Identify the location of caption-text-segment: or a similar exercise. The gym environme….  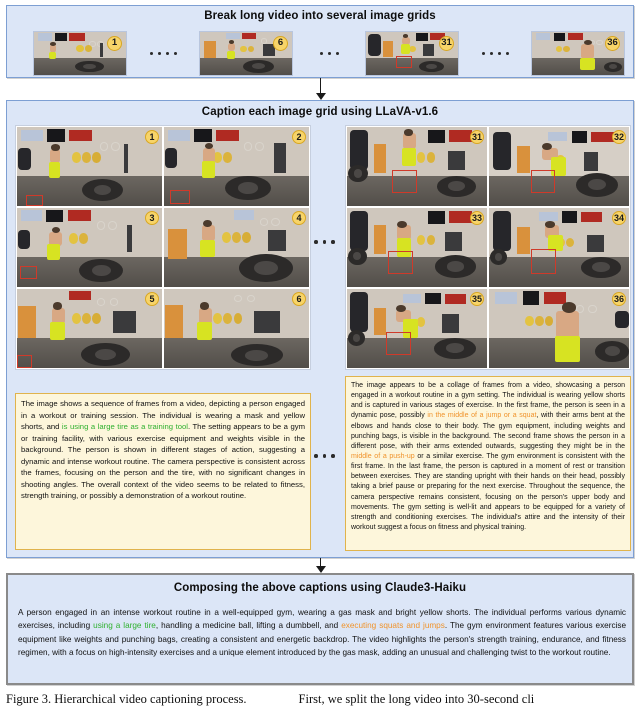
(488, 491).